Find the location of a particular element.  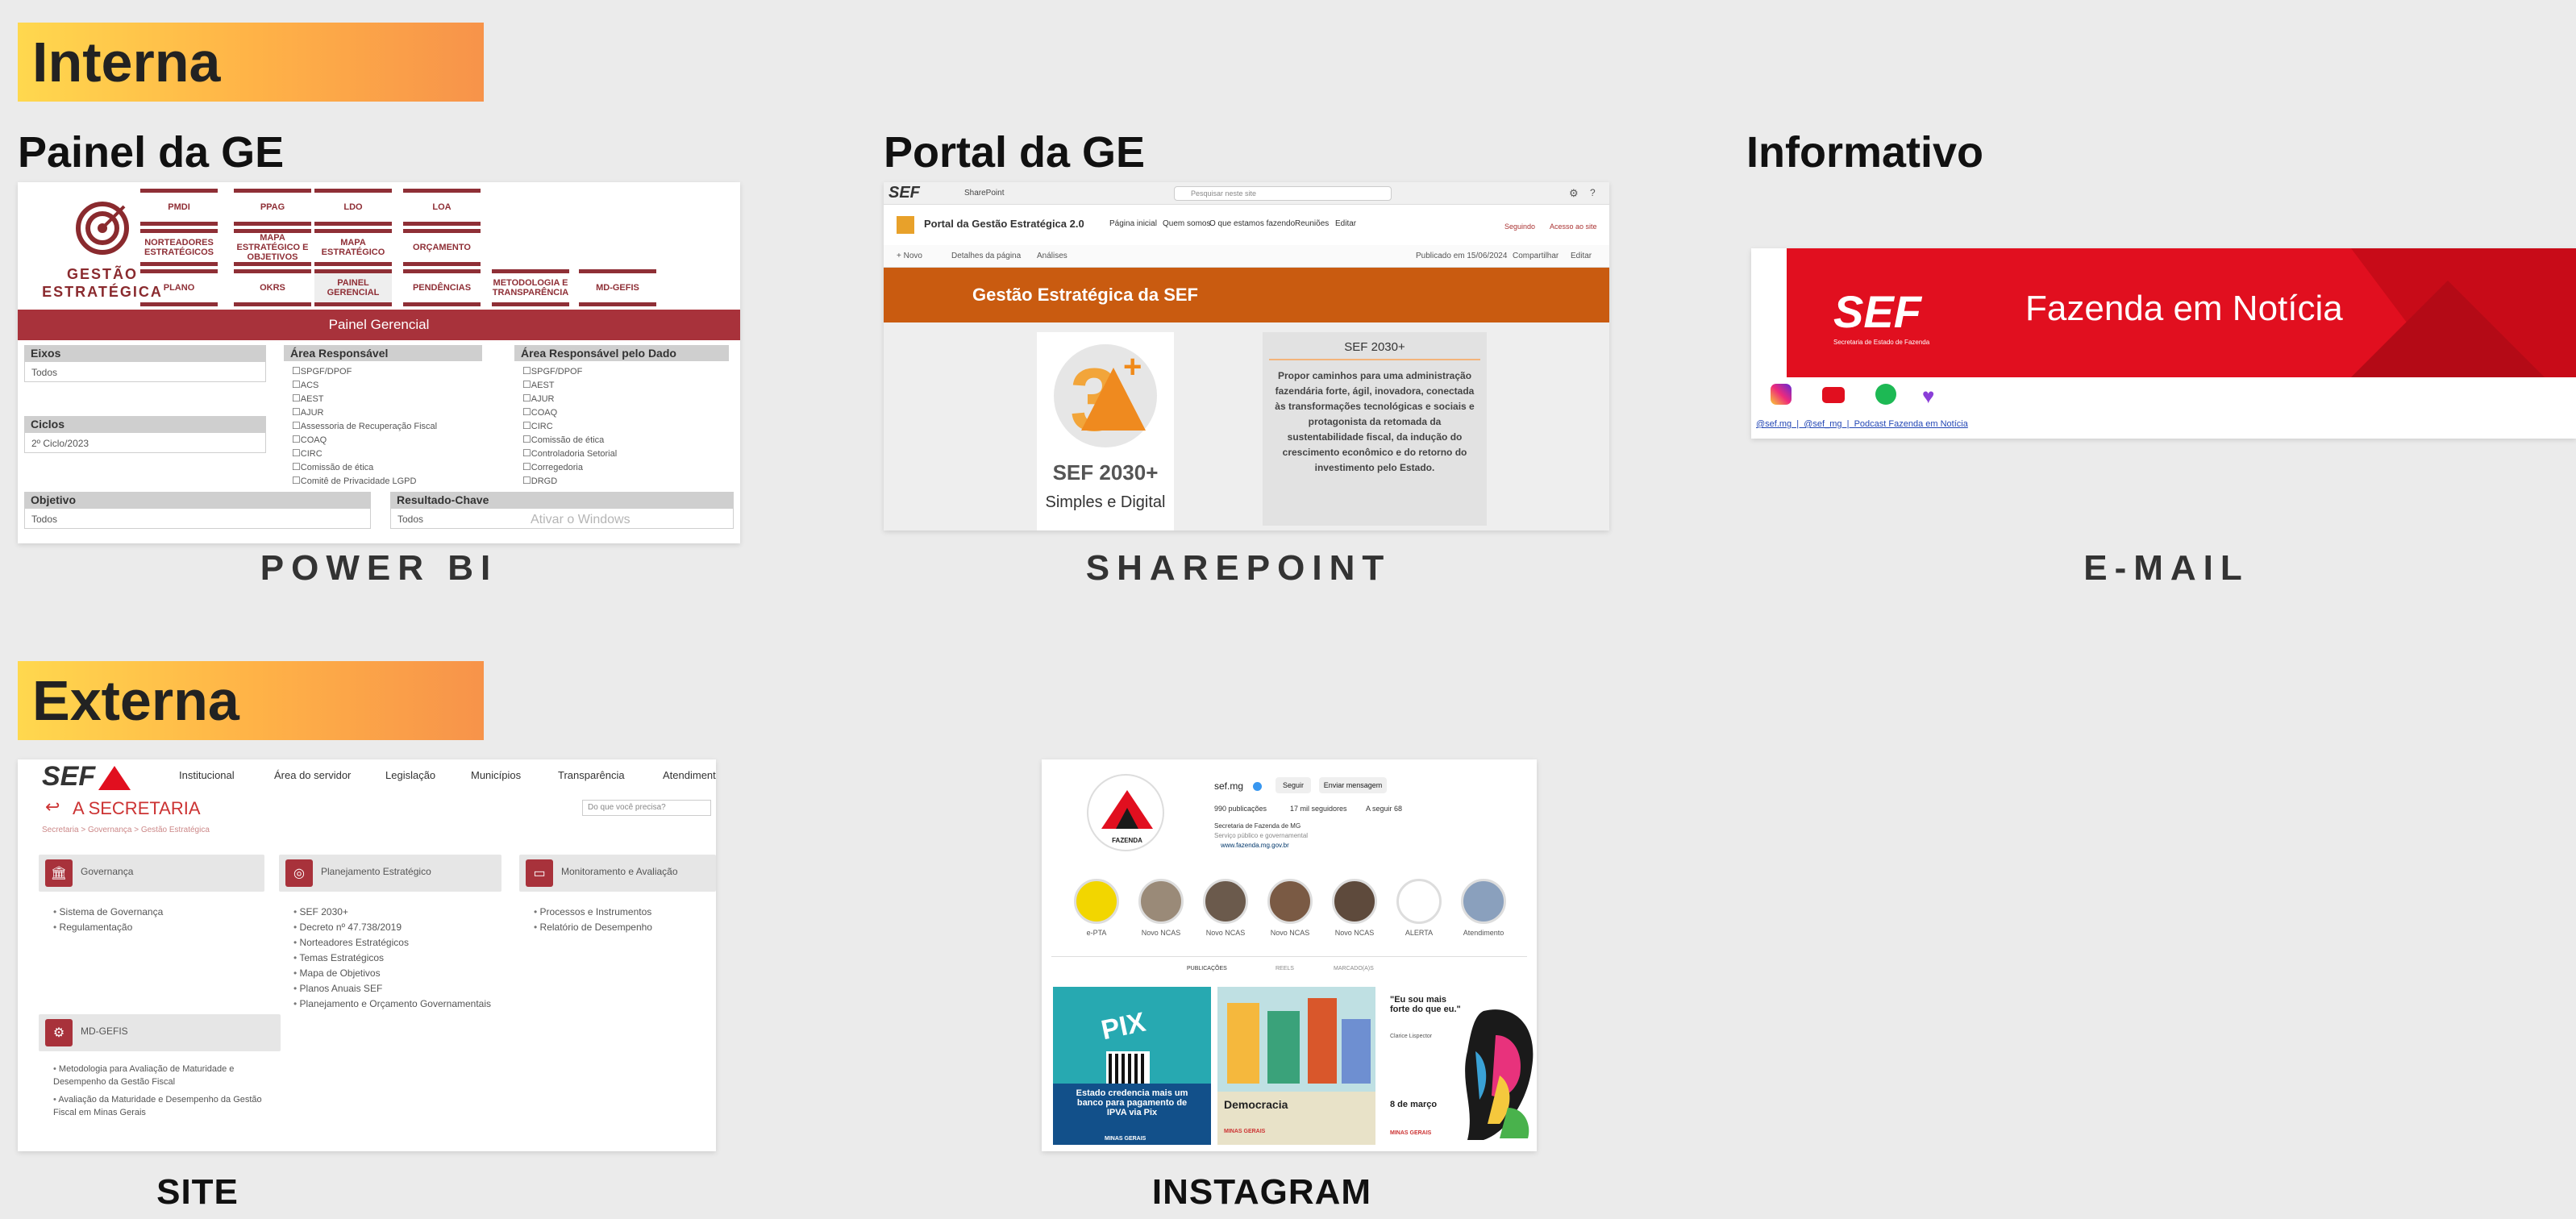

ig-stat: A seguir 68 is located at coordinates (1384, 809).